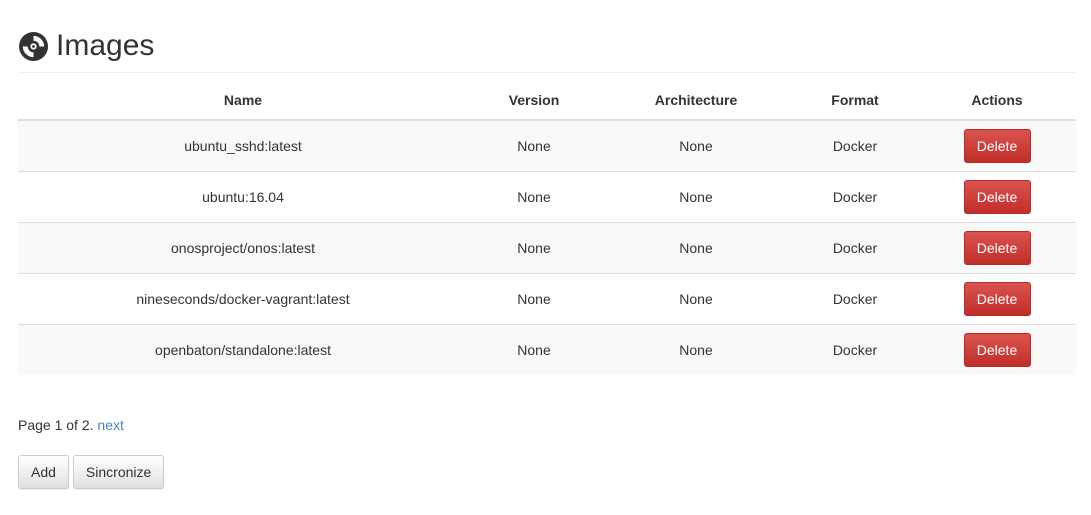 This screenshot has width=1091, height=515. Describe the element at coordinates (110, 425) in the screenshot. I see `next-page-link: next` at that location.